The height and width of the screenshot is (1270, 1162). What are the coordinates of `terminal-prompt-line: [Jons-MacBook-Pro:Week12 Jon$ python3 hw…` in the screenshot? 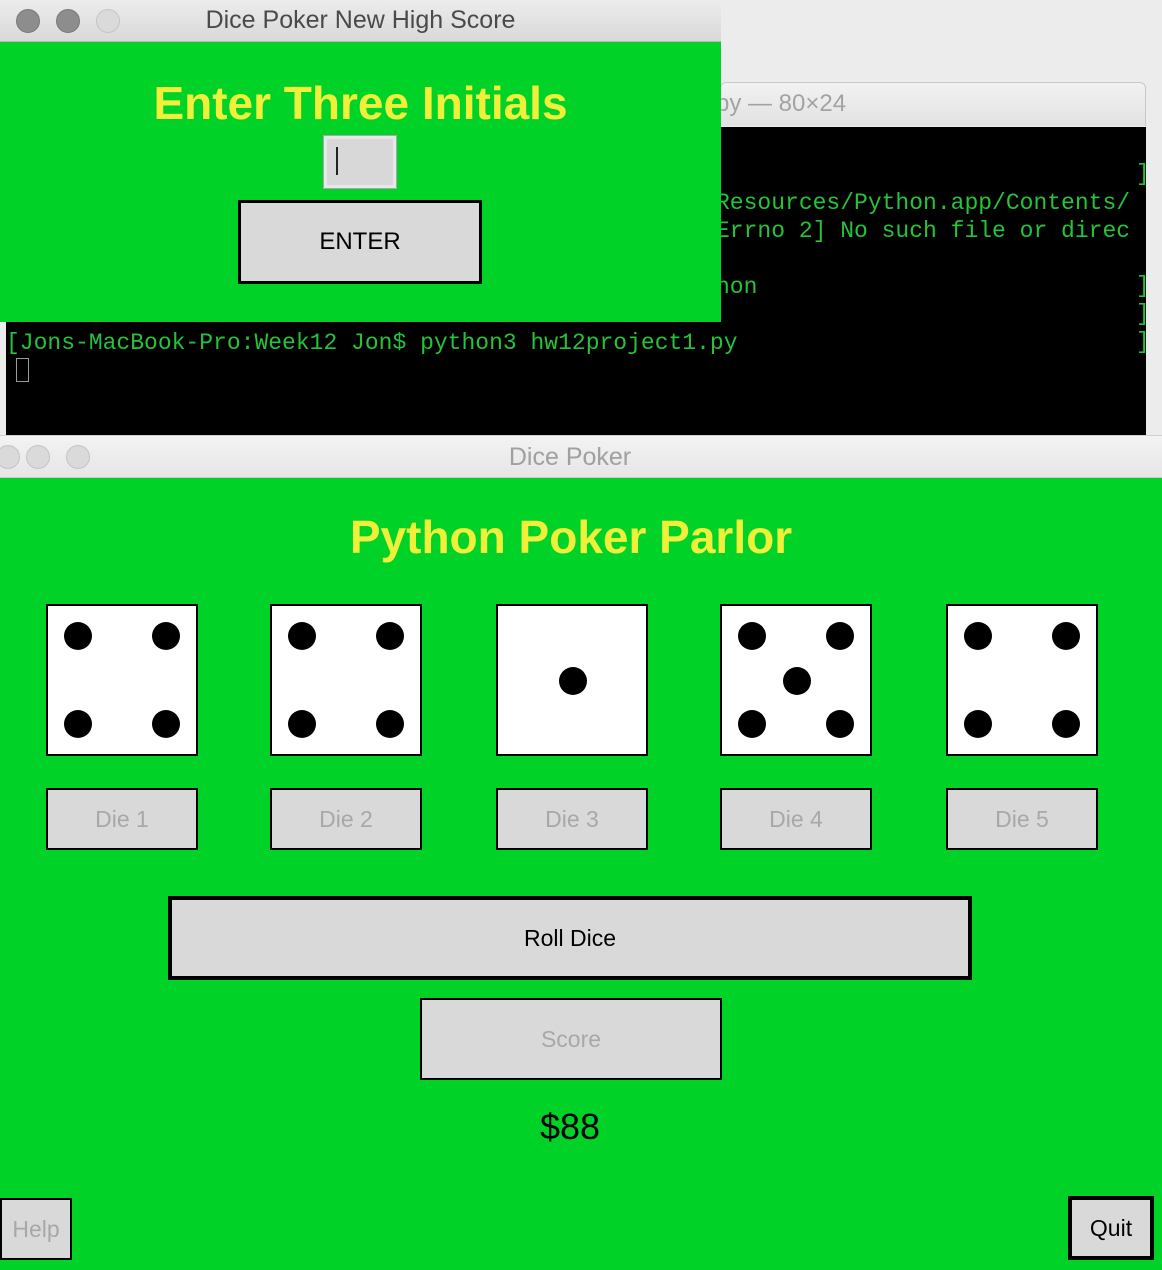 It's located at (372, 343).